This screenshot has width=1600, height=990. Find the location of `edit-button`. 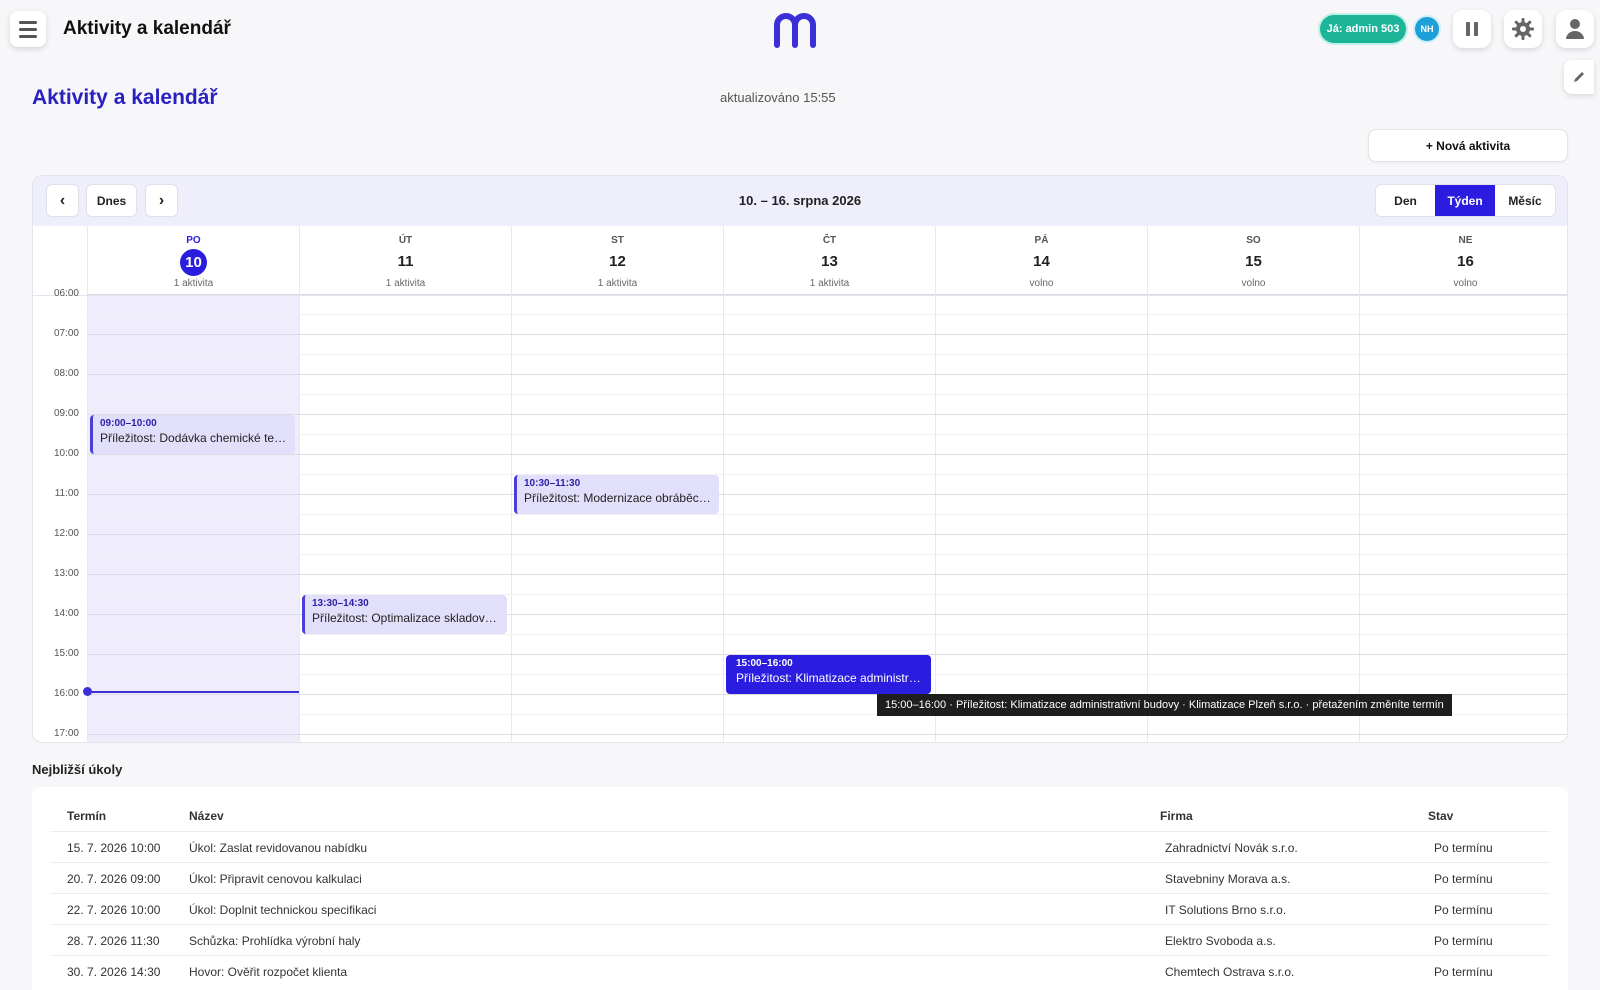

edit-button is located at coordinates (1579, 77).